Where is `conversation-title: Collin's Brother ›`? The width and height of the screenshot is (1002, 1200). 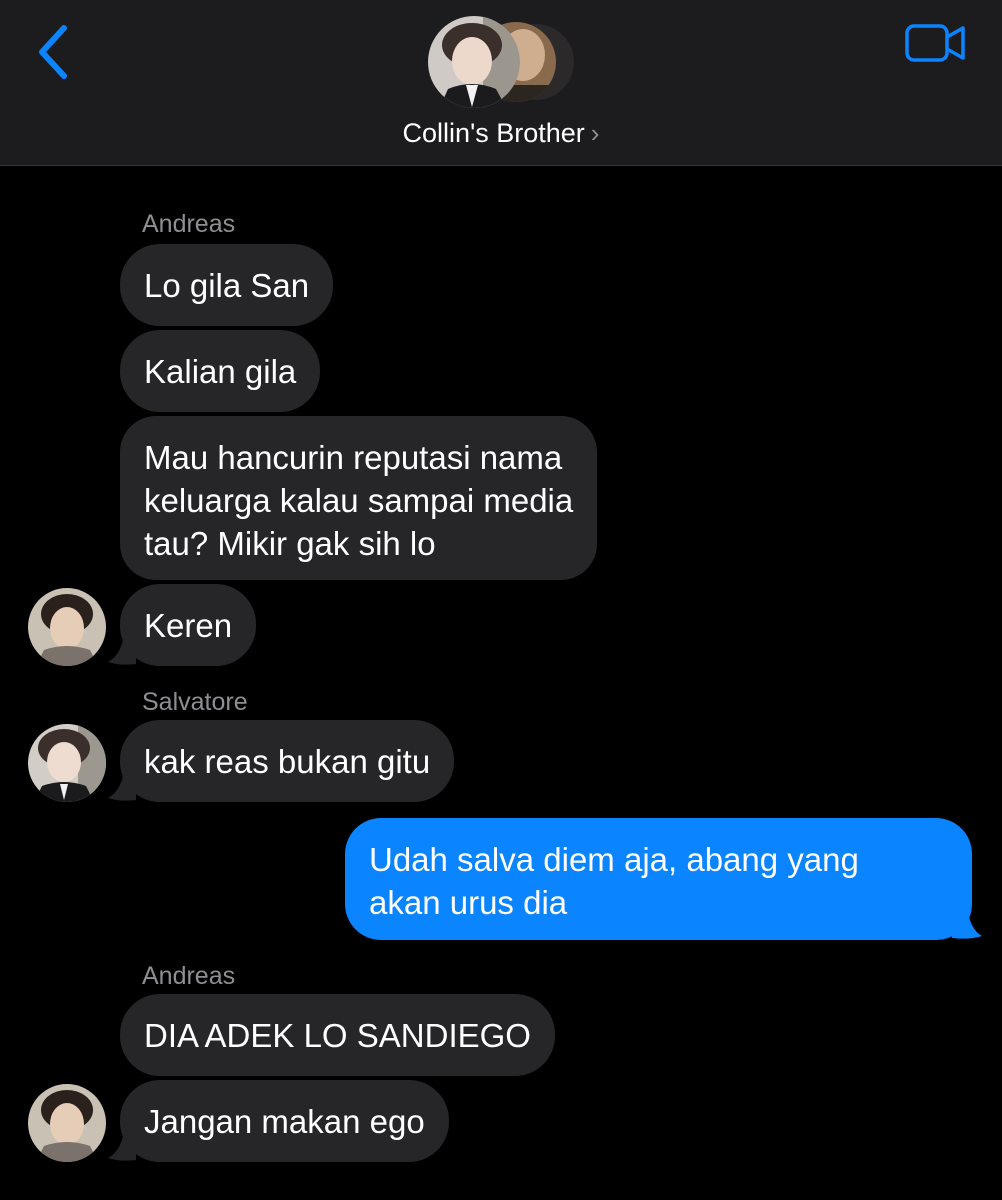
conversation-title: Collin's Brother › is located at coordinates (501, 133).